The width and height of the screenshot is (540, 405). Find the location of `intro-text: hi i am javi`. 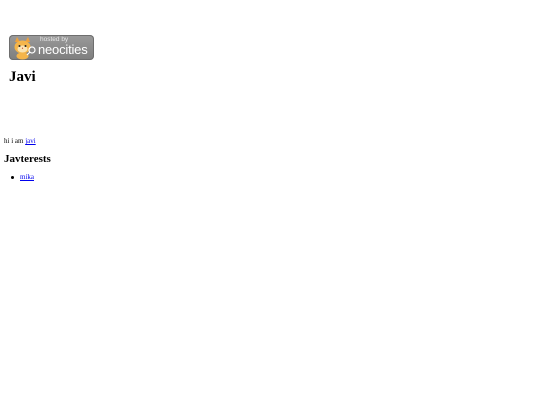

intro-text: hi i am javi is located at coordinates (20, 141).